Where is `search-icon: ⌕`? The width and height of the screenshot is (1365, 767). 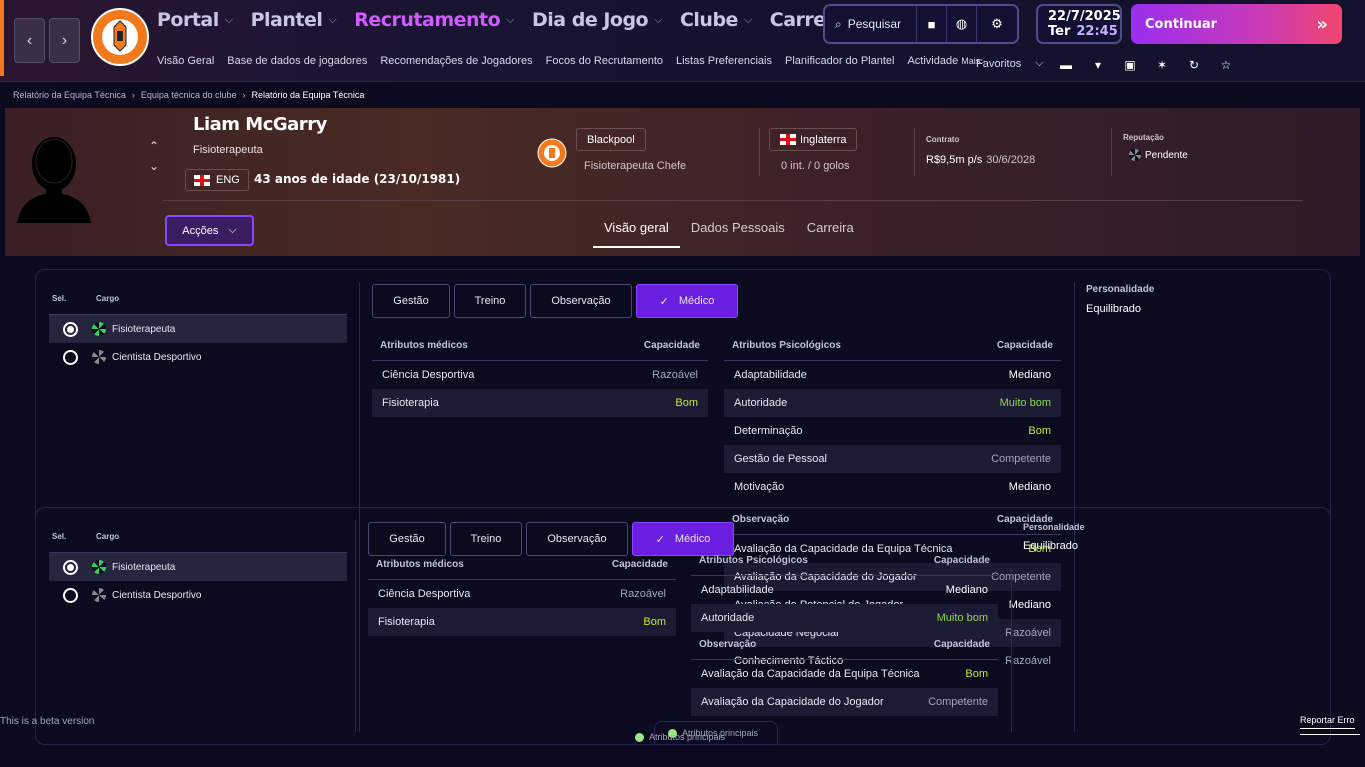 search-icon: ⌕ is located at coordinates (838, 23).